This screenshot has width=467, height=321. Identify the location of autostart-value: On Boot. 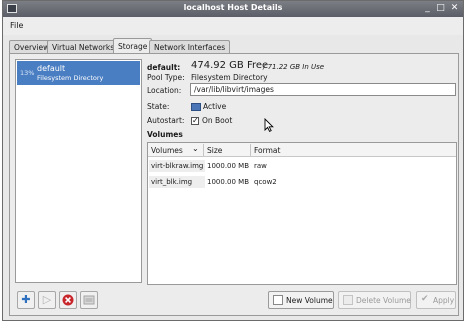
(217, 120).